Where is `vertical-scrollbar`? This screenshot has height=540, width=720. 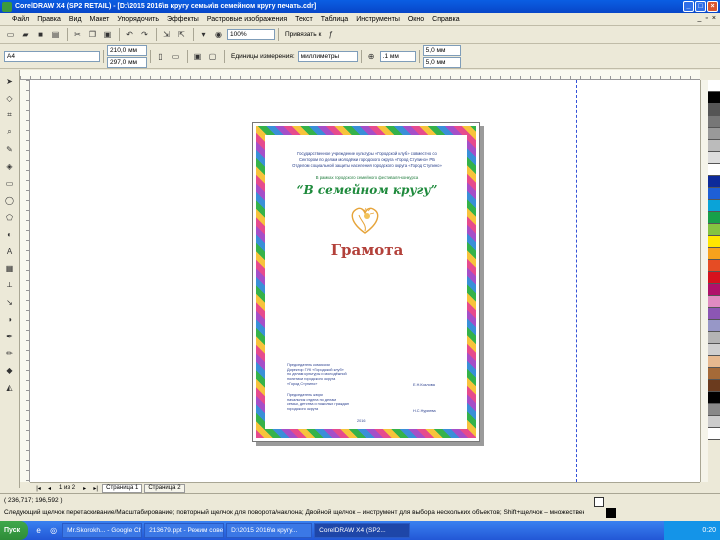 vertical-scrollbar is located at coordinates (704, 281).